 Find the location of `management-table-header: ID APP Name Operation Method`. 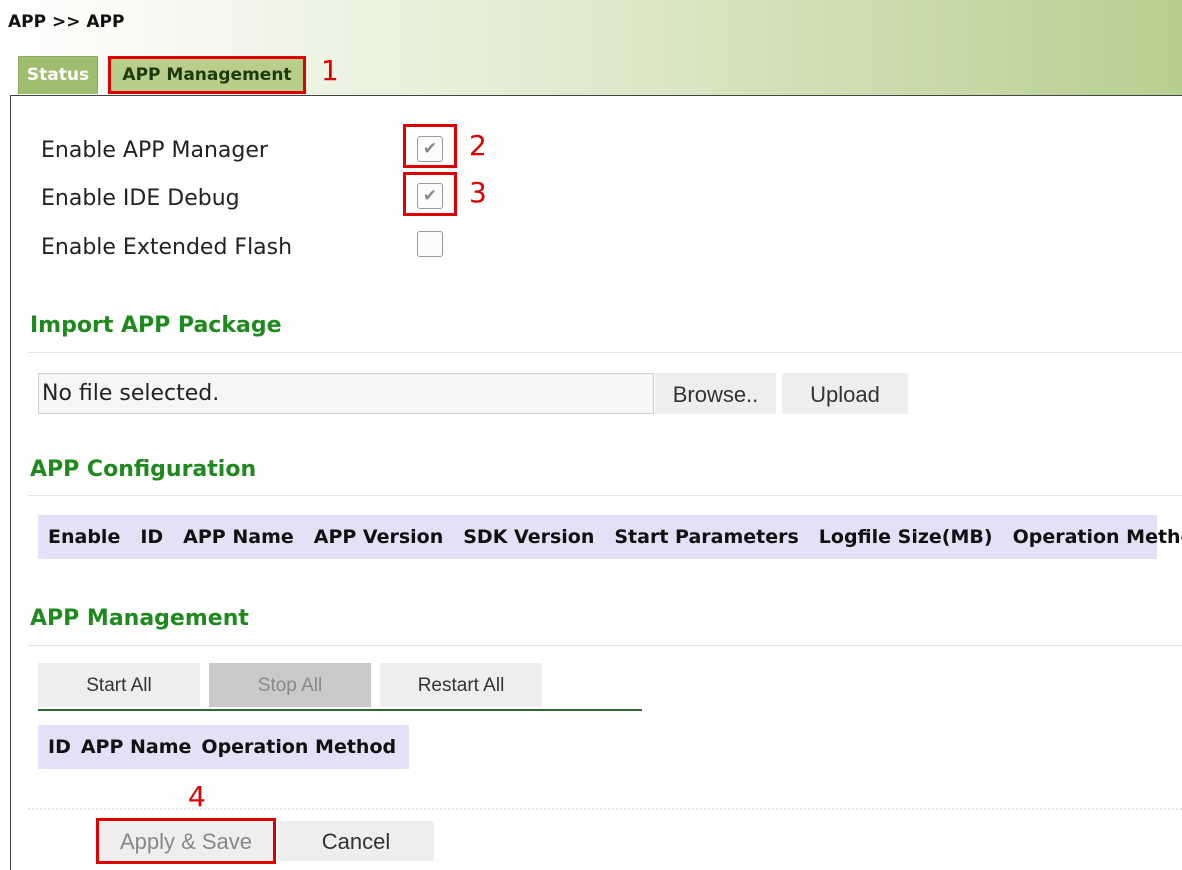

management-table-header: ID APP Name Operation Method is located at coordinates (223, 747).